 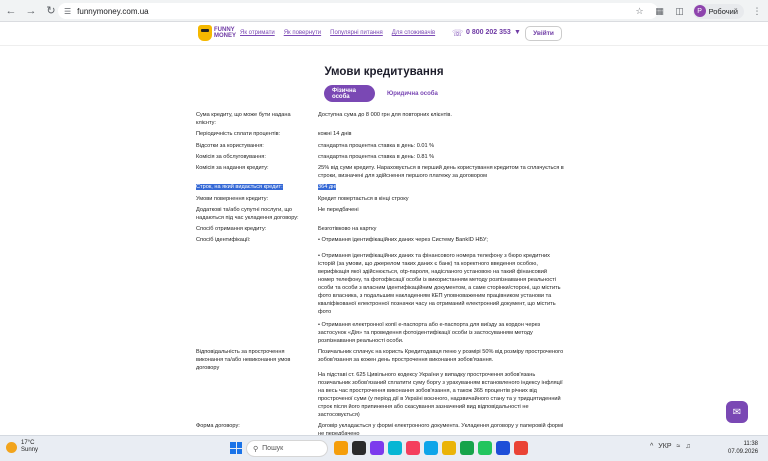 What do you see at coordinates (488, 32) in the screenshot?
I see `phone-number: 0 800 202 353` at bounding box center [488, 32].